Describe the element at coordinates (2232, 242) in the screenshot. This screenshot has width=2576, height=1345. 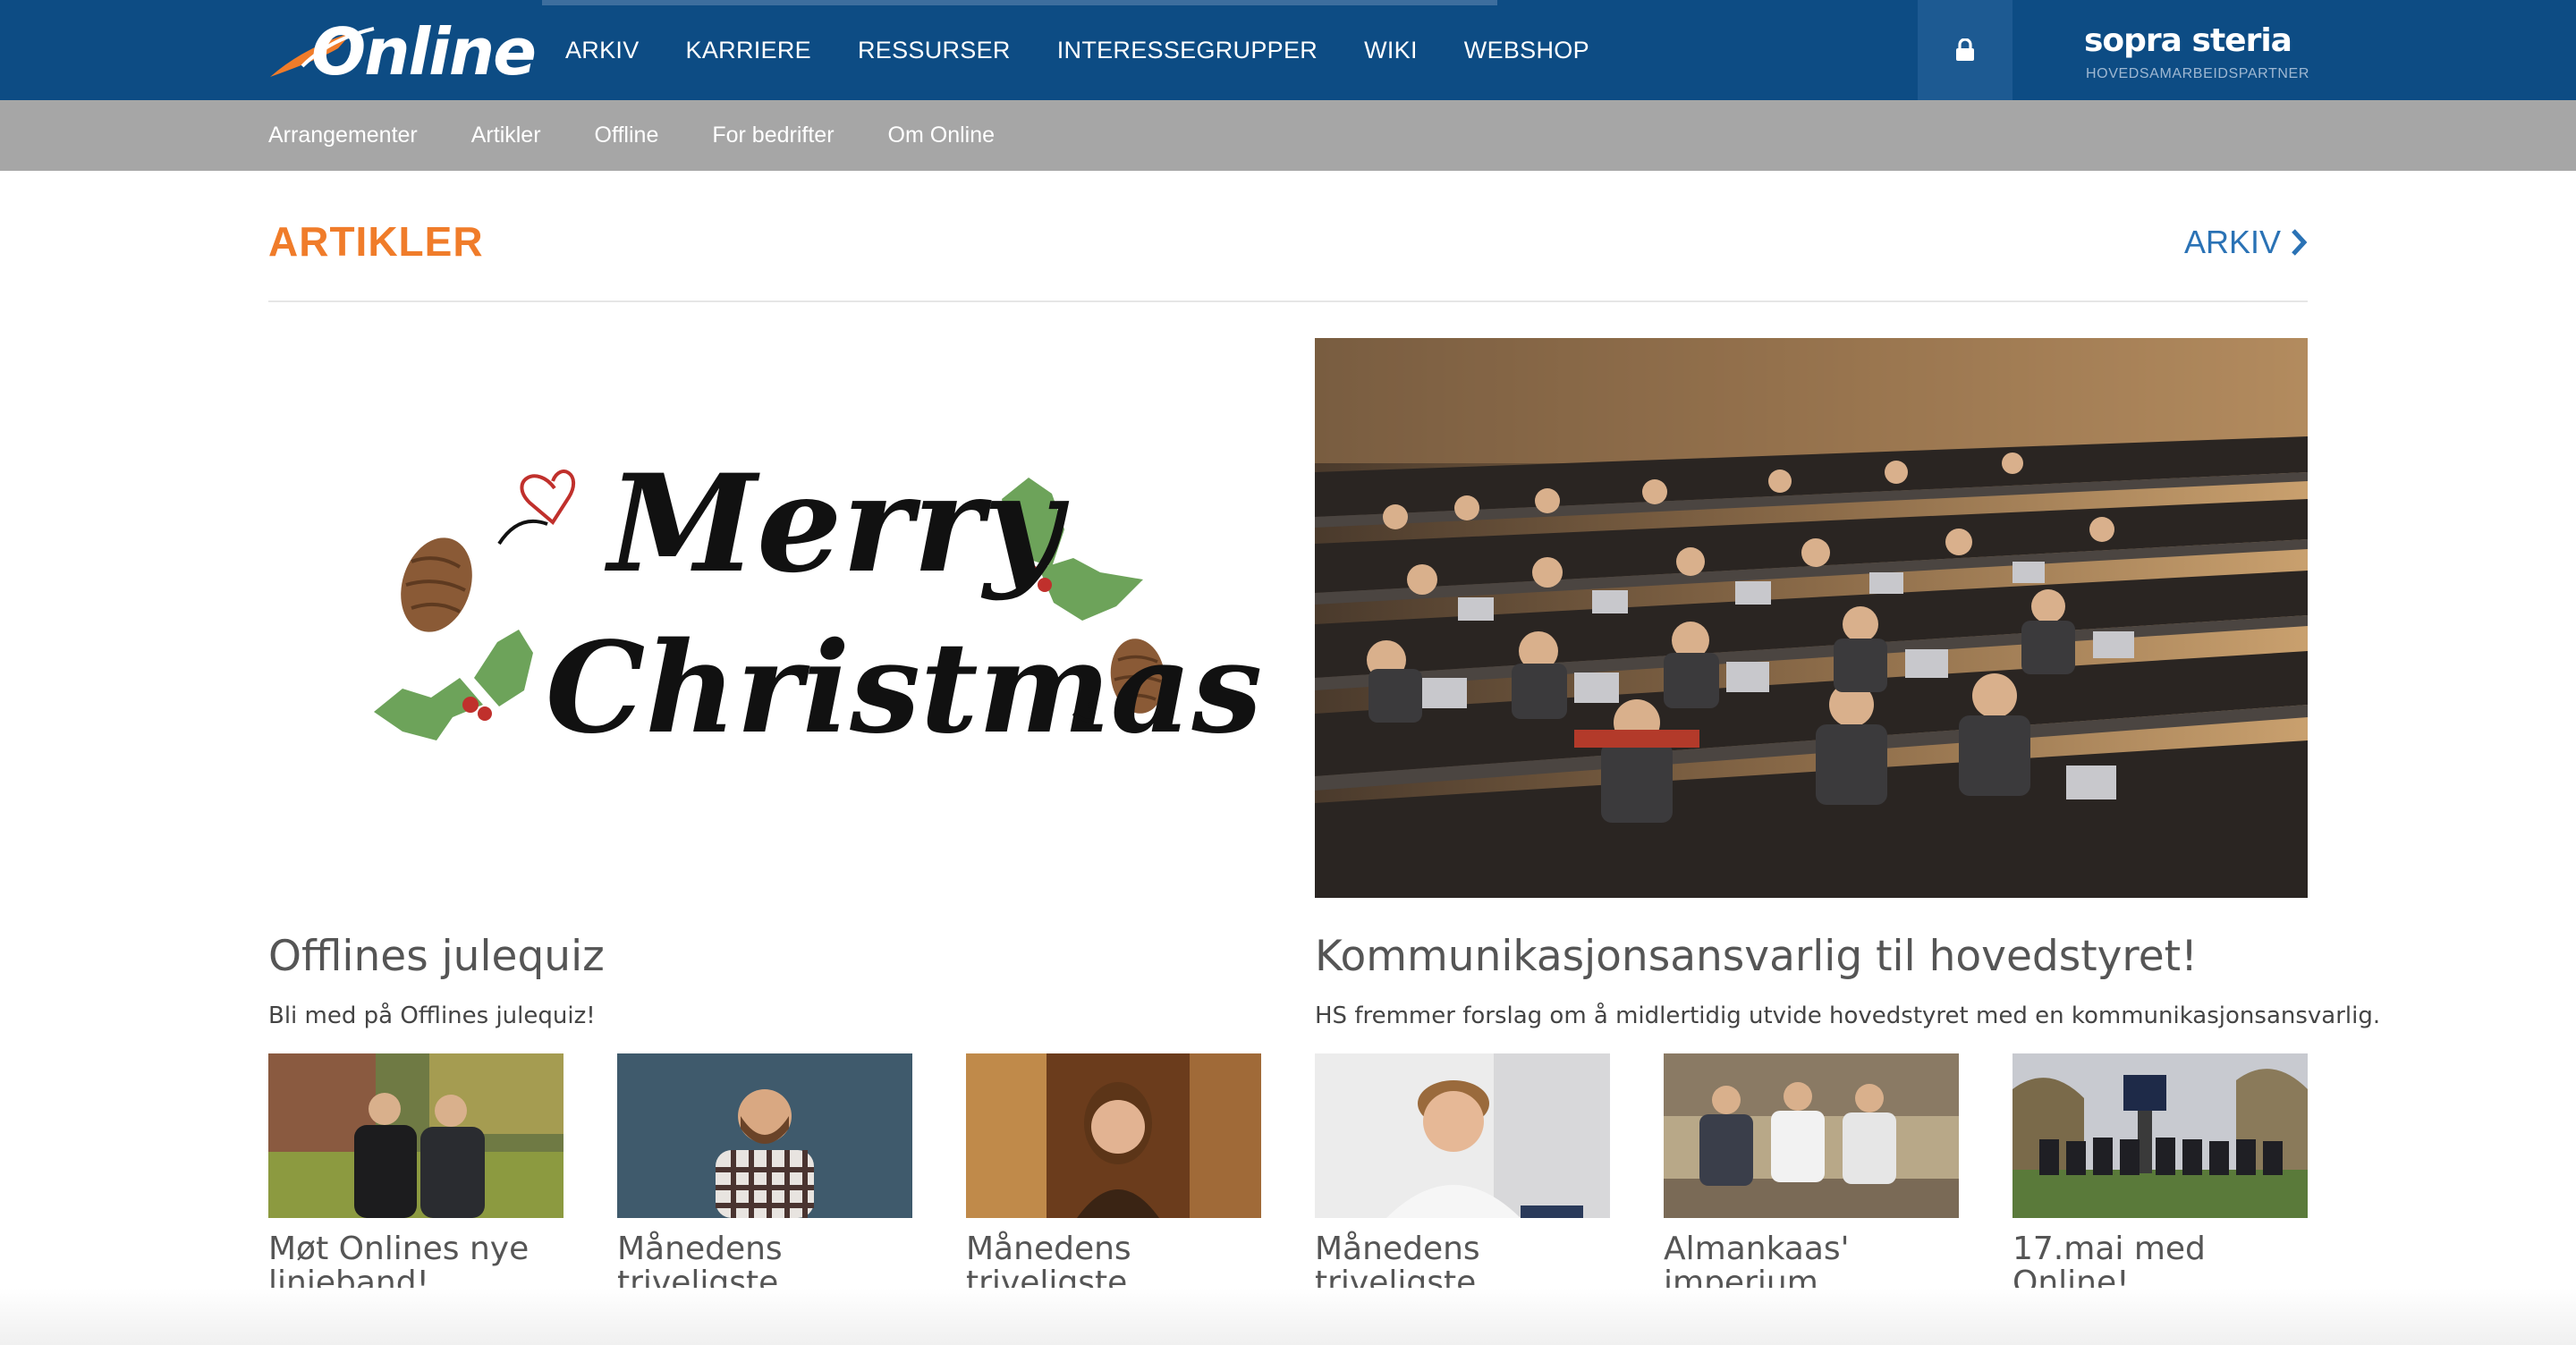
I see `archive-link-label: ARKIV` at that location.